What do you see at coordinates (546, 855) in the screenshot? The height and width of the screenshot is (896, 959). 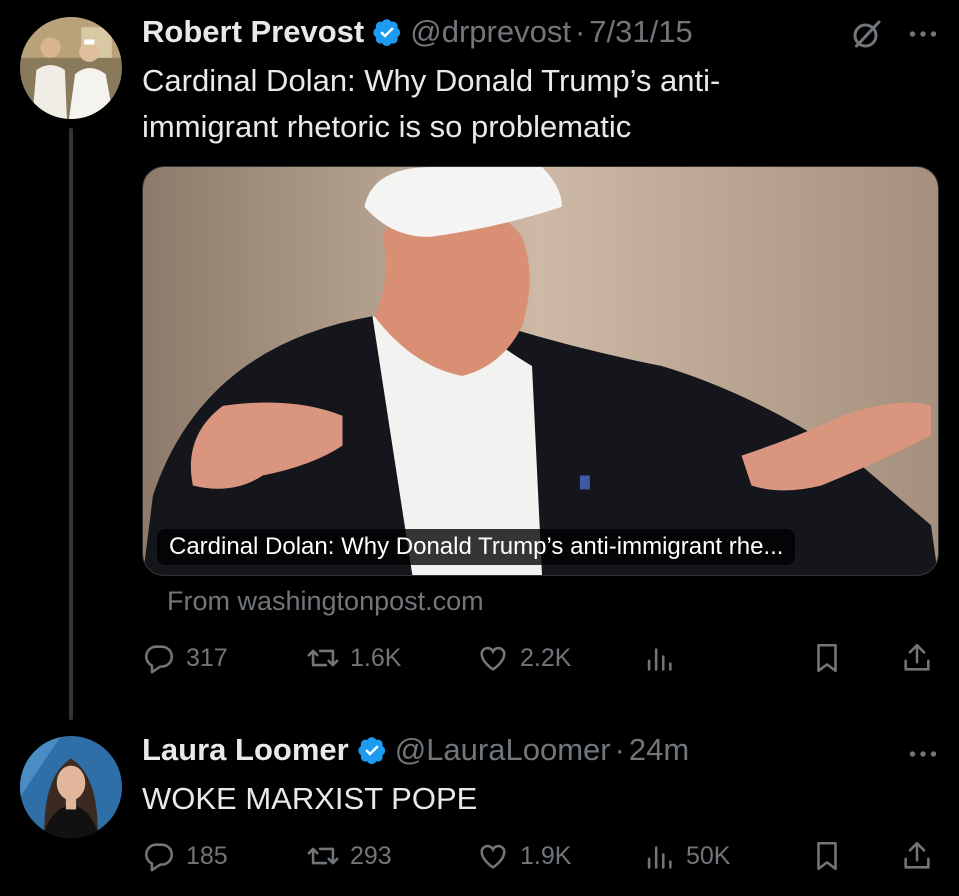 I see `like-count: 1.9K` at bounding box center [546, 855].